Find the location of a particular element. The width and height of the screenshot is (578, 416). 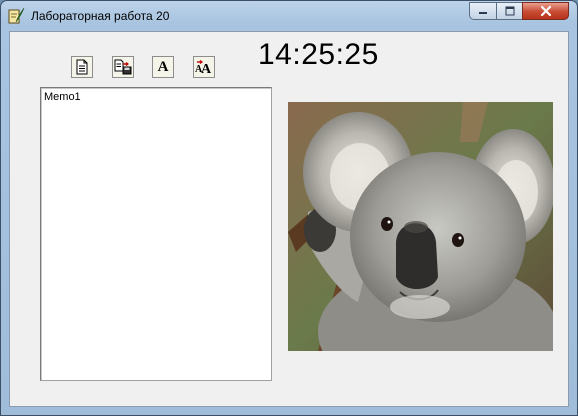

font-size-button: A A is located at coordinates (204, 67).